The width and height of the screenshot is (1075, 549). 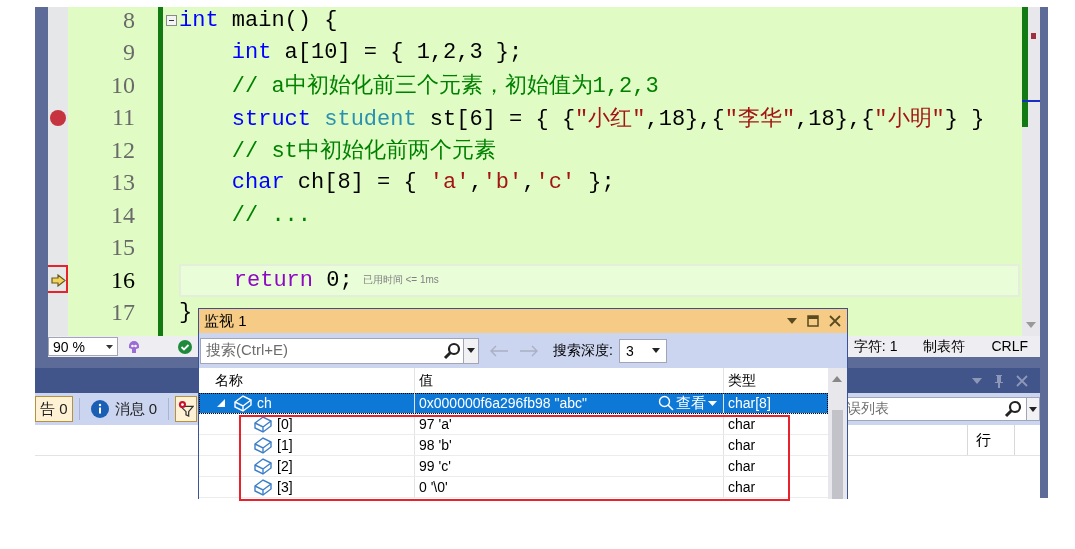 What do you see at coordinates (134, 346) in the screenshot?
I see `brain-icon` at bounding box center [134, 346].